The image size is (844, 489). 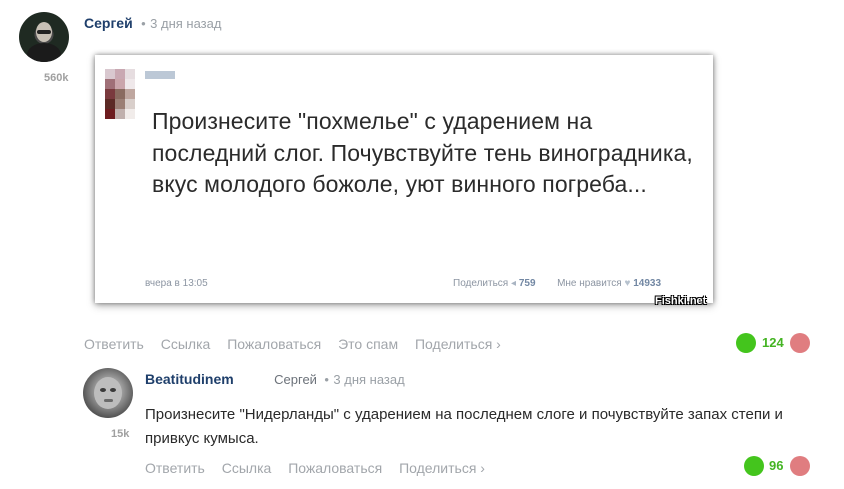 I want to click on spam-link: Это спам, so click(x=368, y=344).